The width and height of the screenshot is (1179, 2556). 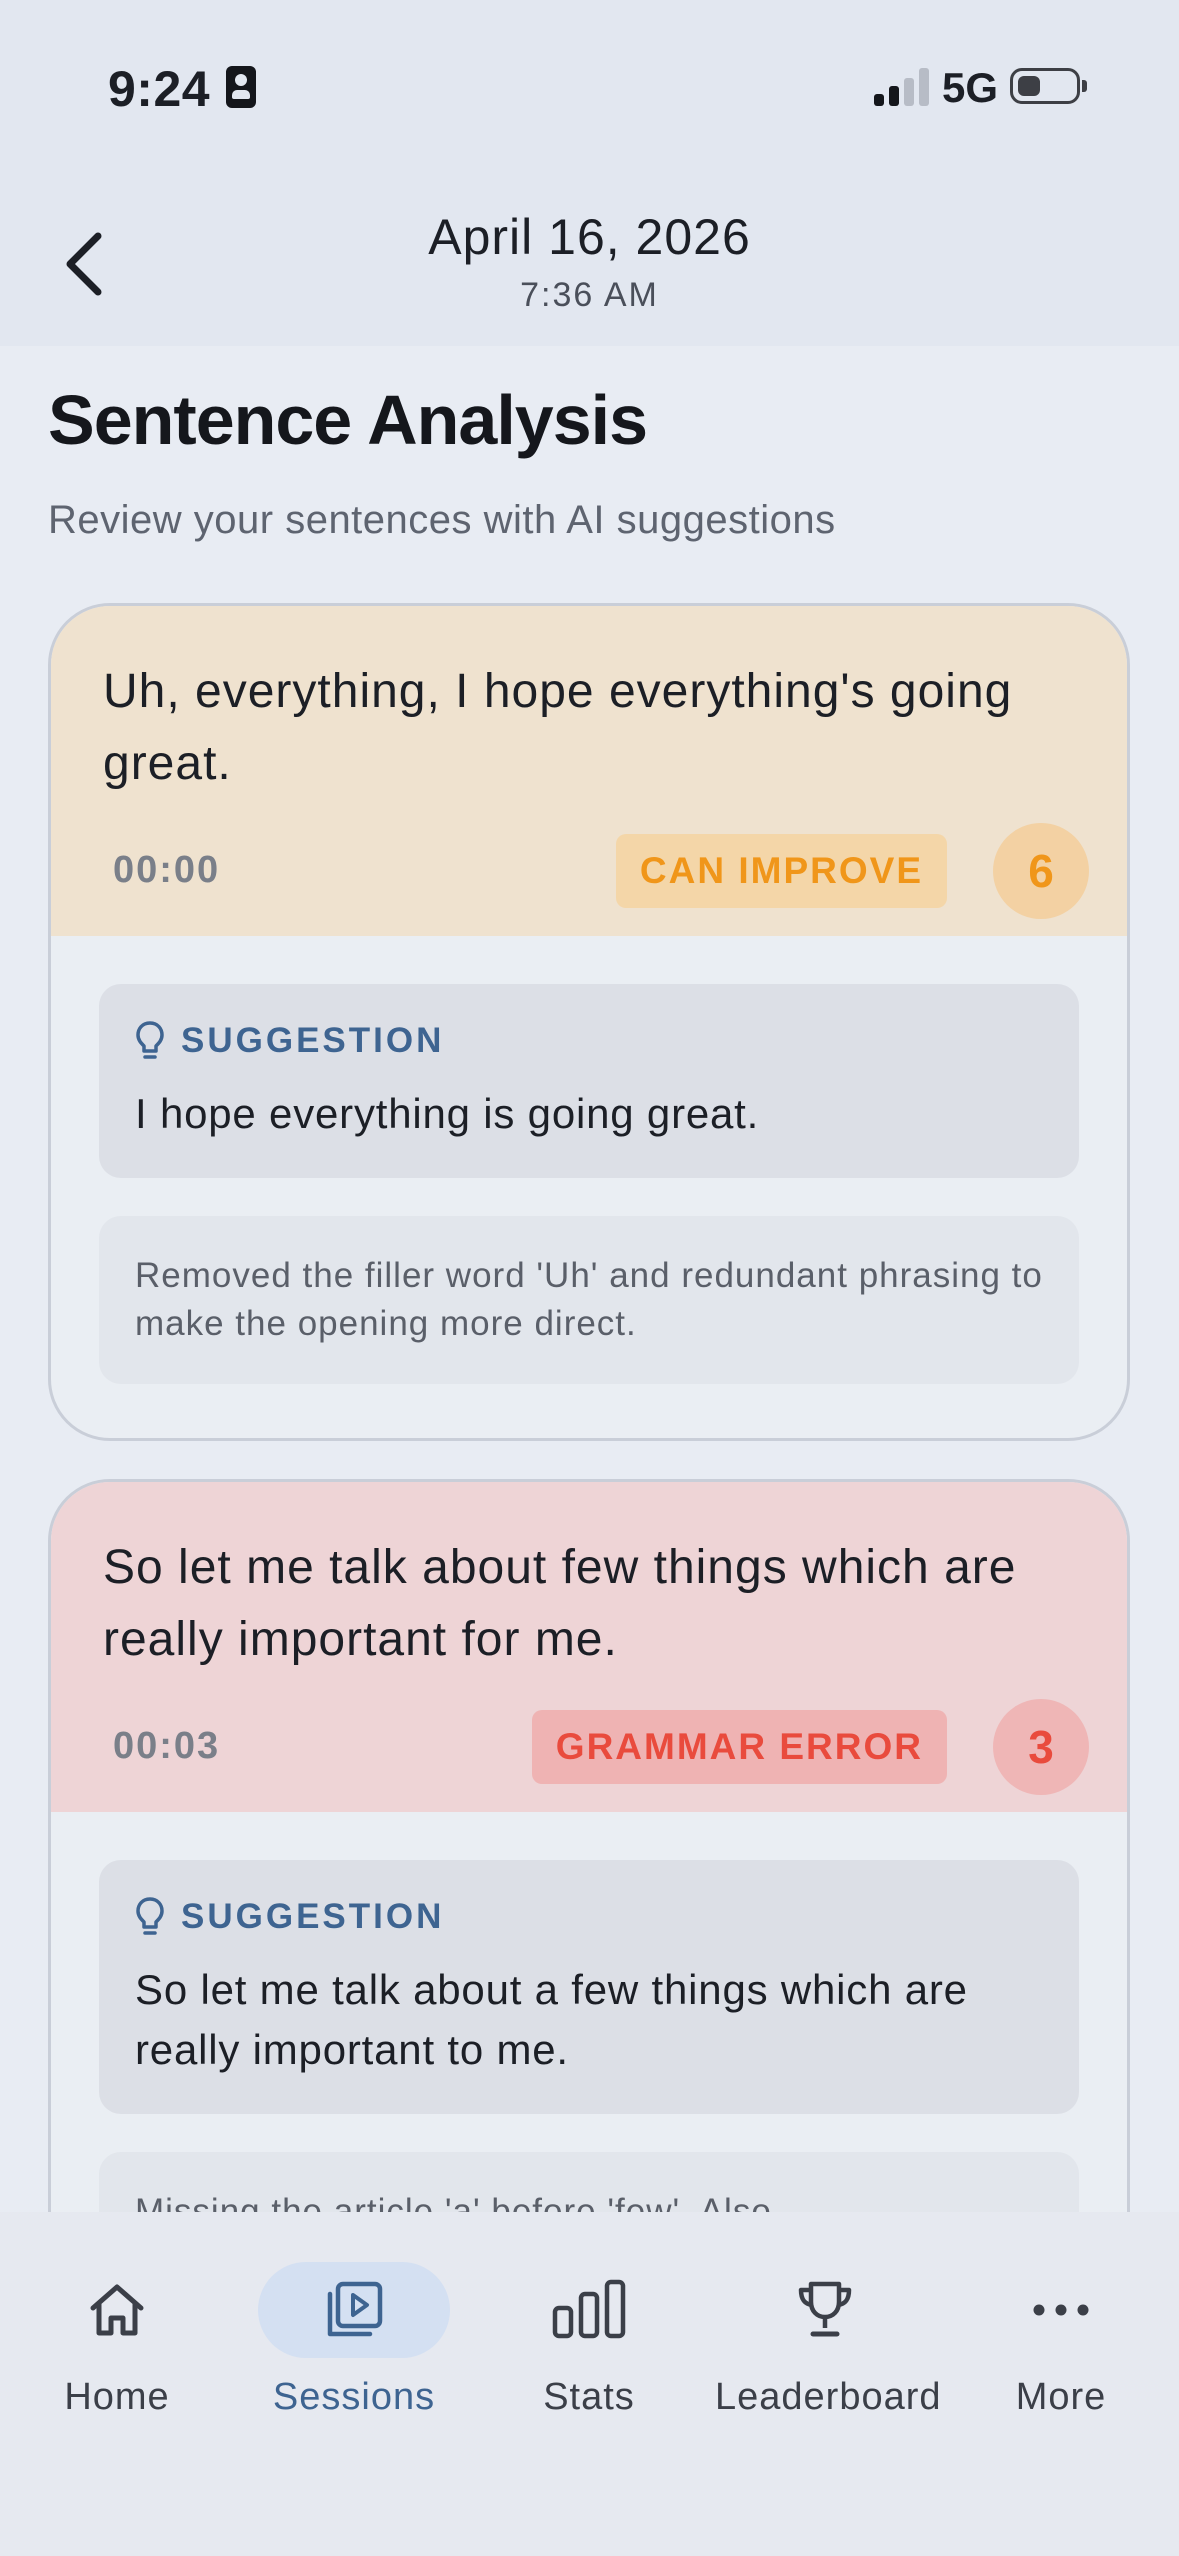 I want to click on page-title: Sentence Analysis, so click(x=348, y=420).